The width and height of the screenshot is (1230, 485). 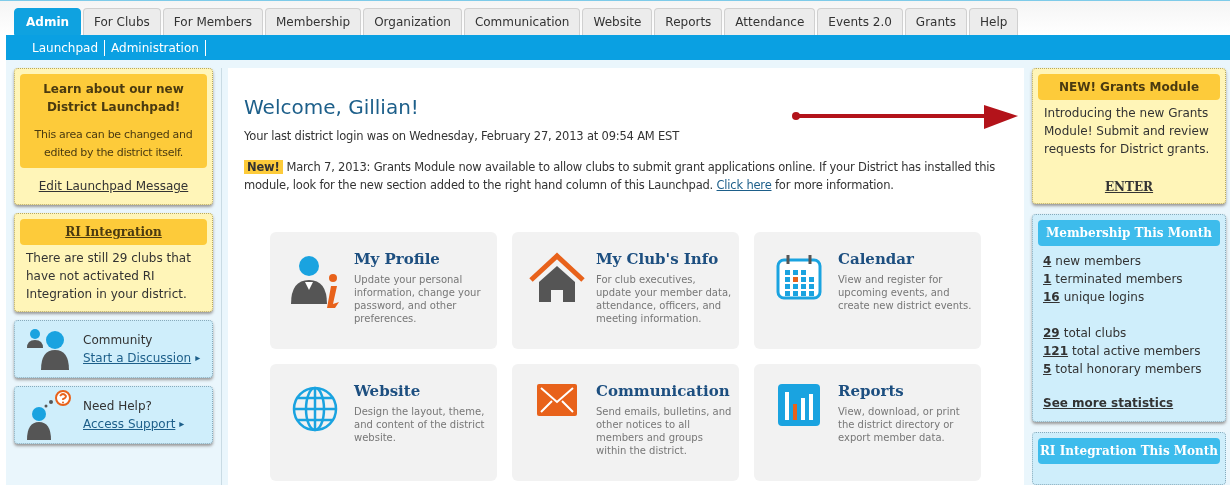 I want to click on feature-tile: Communication Send emails, bulletins, and other notices to all members and groups within the district., so click(x=625, y=423).